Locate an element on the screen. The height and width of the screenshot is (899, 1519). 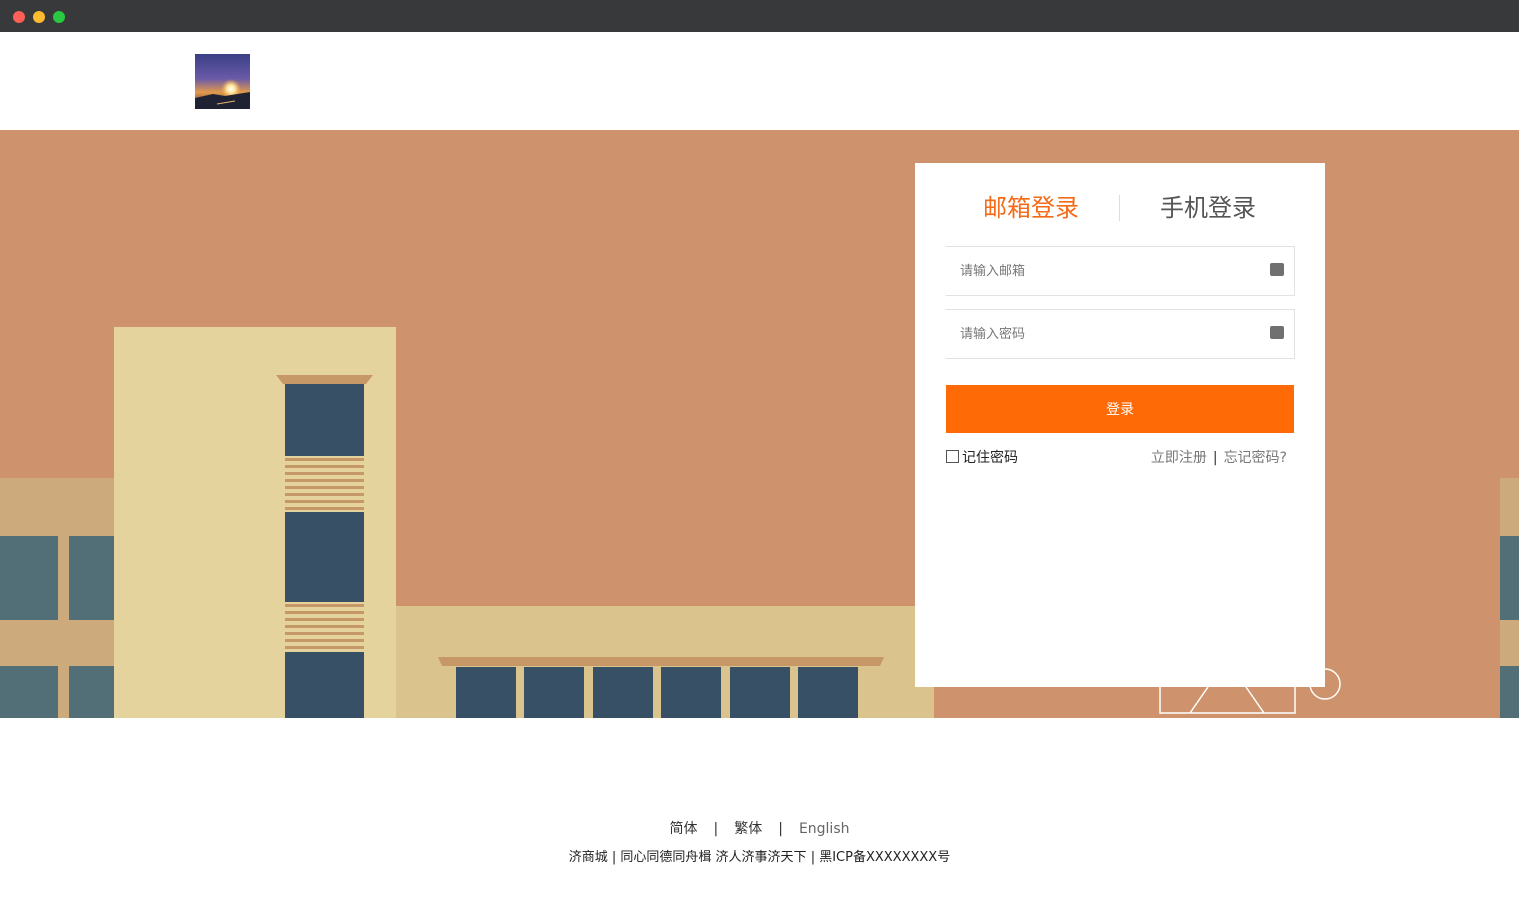
lang-traditional: 繁体 is located at coordinates (748, 829).